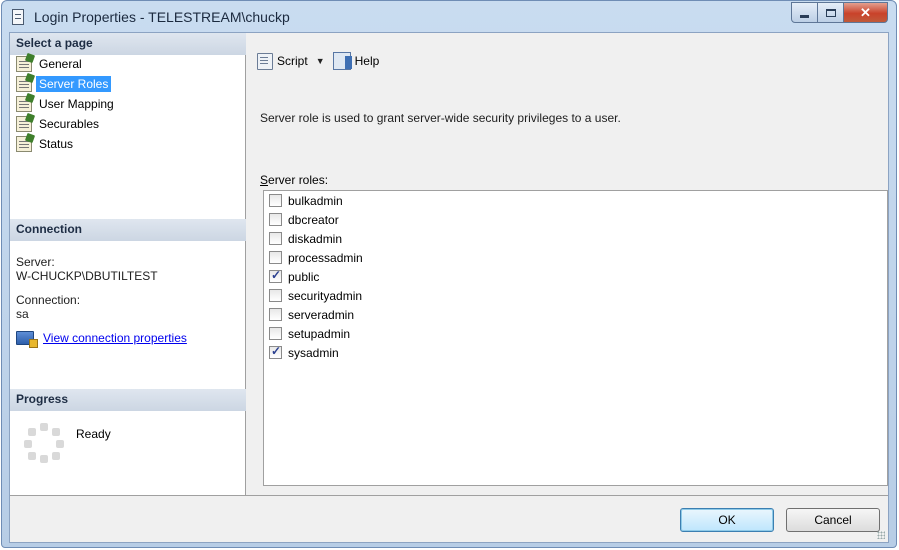  I want to click on minimize-icon, so click(804, 16).